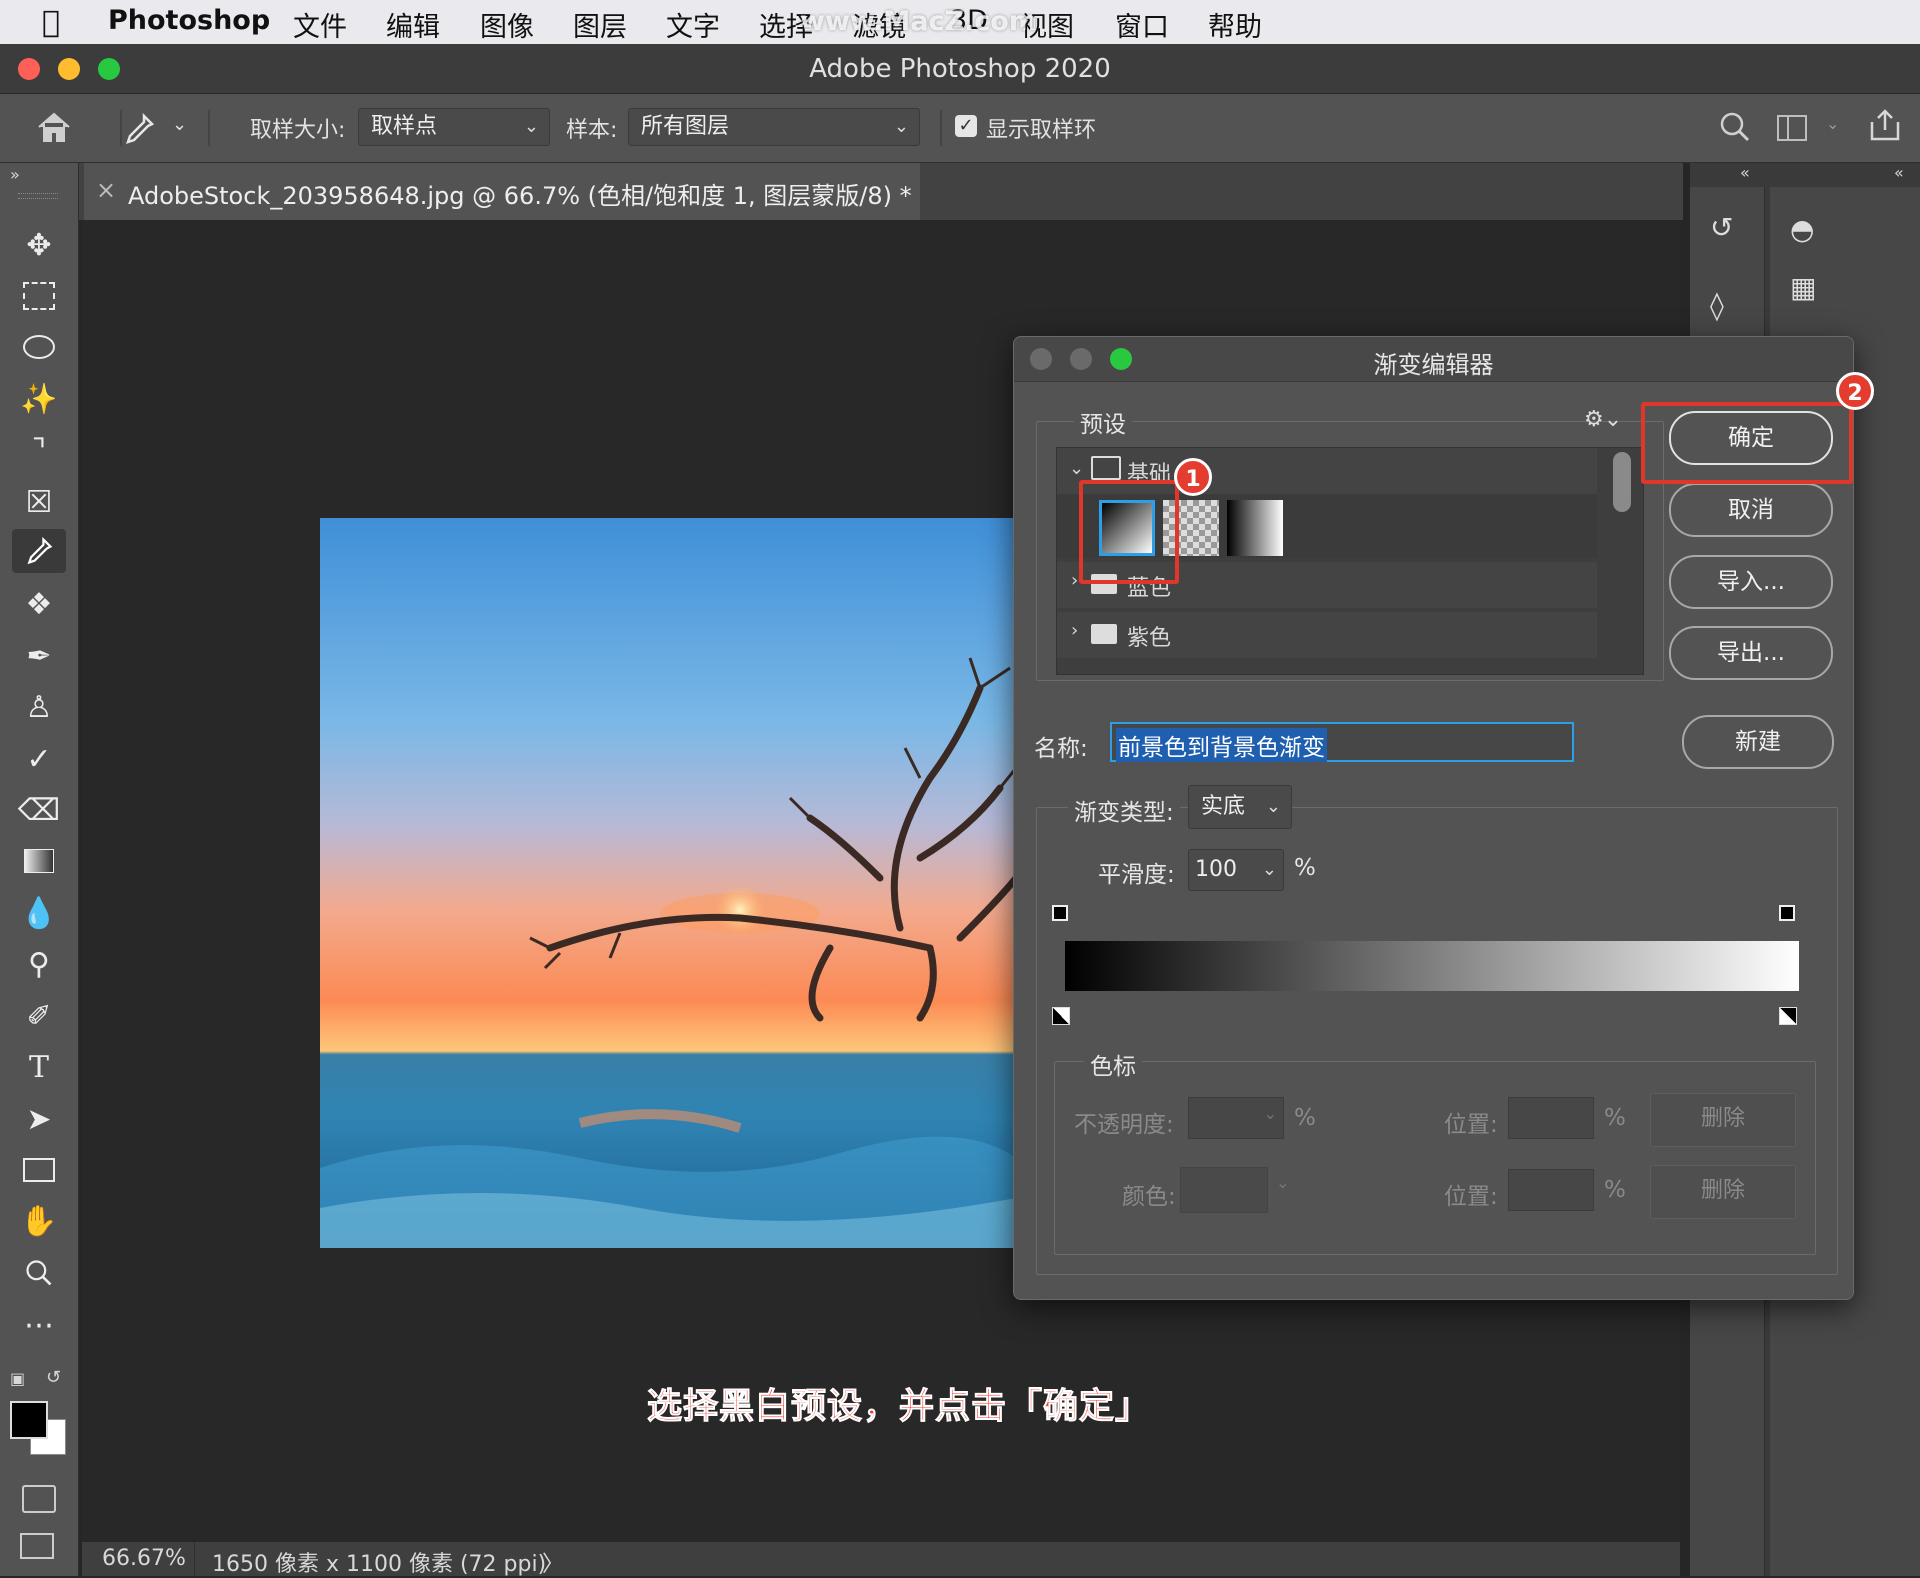 The width and height of the screenshot is (1920, 1578). What do you see at coordinates (1236, 870) in the screenshot?
I see `smoothness-input: 100 ⌄` at bounding box center [1236, 870].